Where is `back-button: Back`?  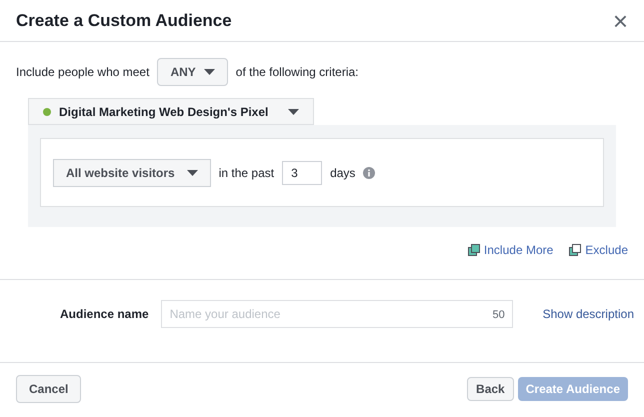
back-button: Back is located at coordinates (490, 389).